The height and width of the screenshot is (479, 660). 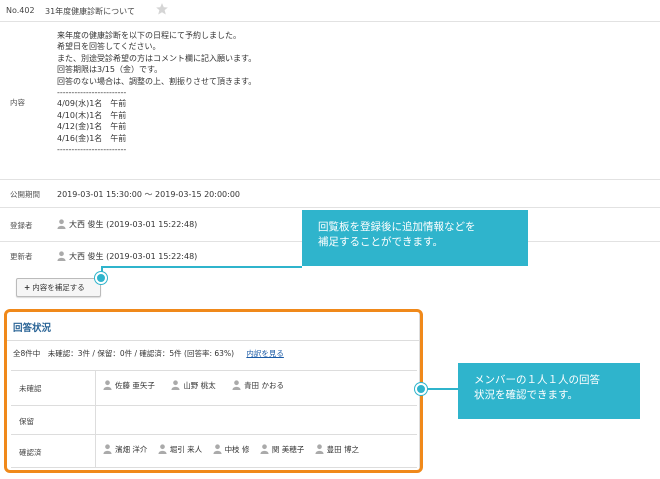 What do you see at coordinates (92, 115) in the screenshot?
I see `content-line: 4/10(木)1名 午前` at bounding box center [92, 115].